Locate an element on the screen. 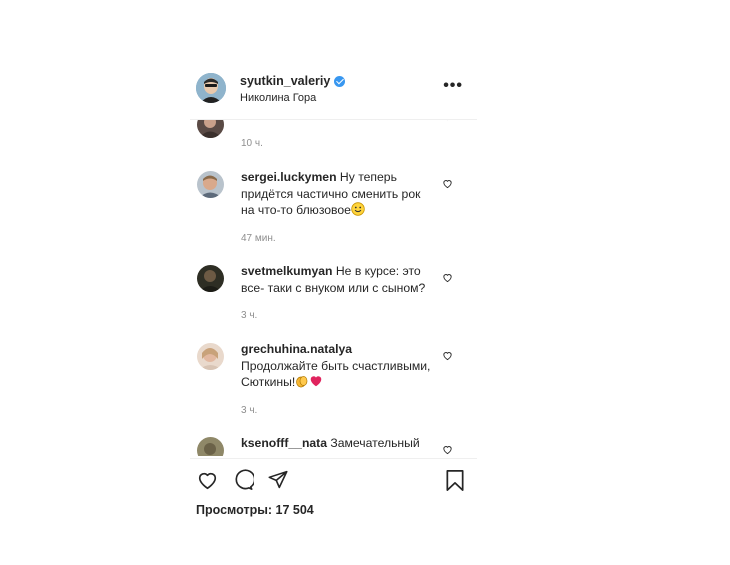  comment-username: sergei.luckymen is located at coordinates (289, 177).